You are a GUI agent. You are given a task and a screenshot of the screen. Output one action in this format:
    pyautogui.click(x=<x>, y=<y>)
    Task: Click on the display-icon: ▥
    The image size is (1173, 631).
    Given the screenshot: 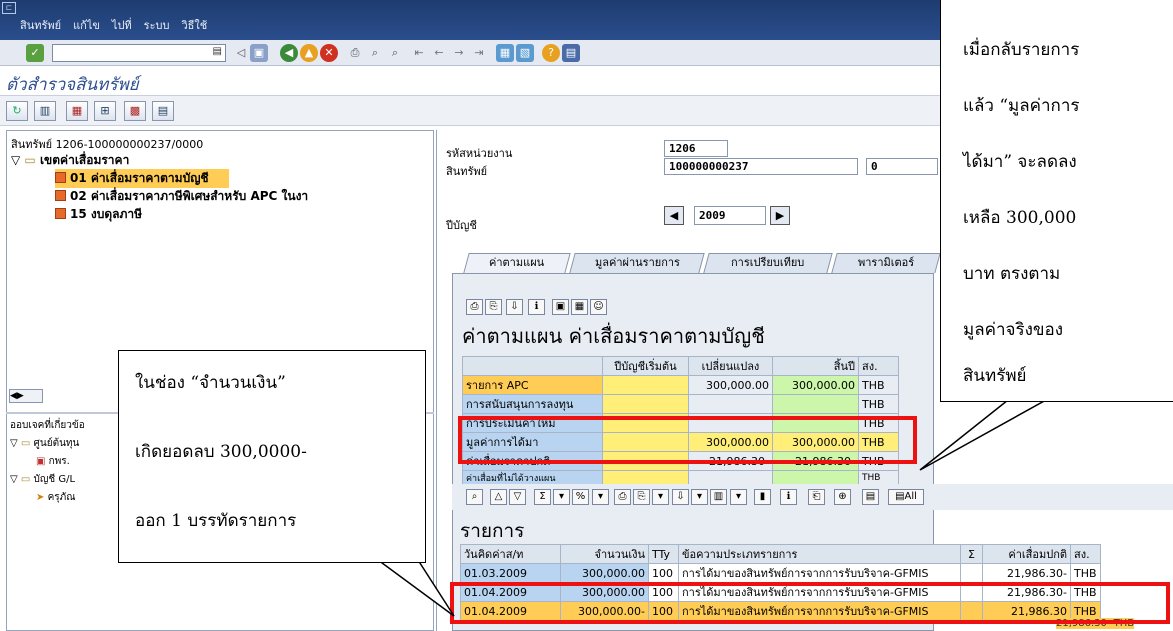 What is the action you would take?
    pyautogui.click(x=45, y=111)
    